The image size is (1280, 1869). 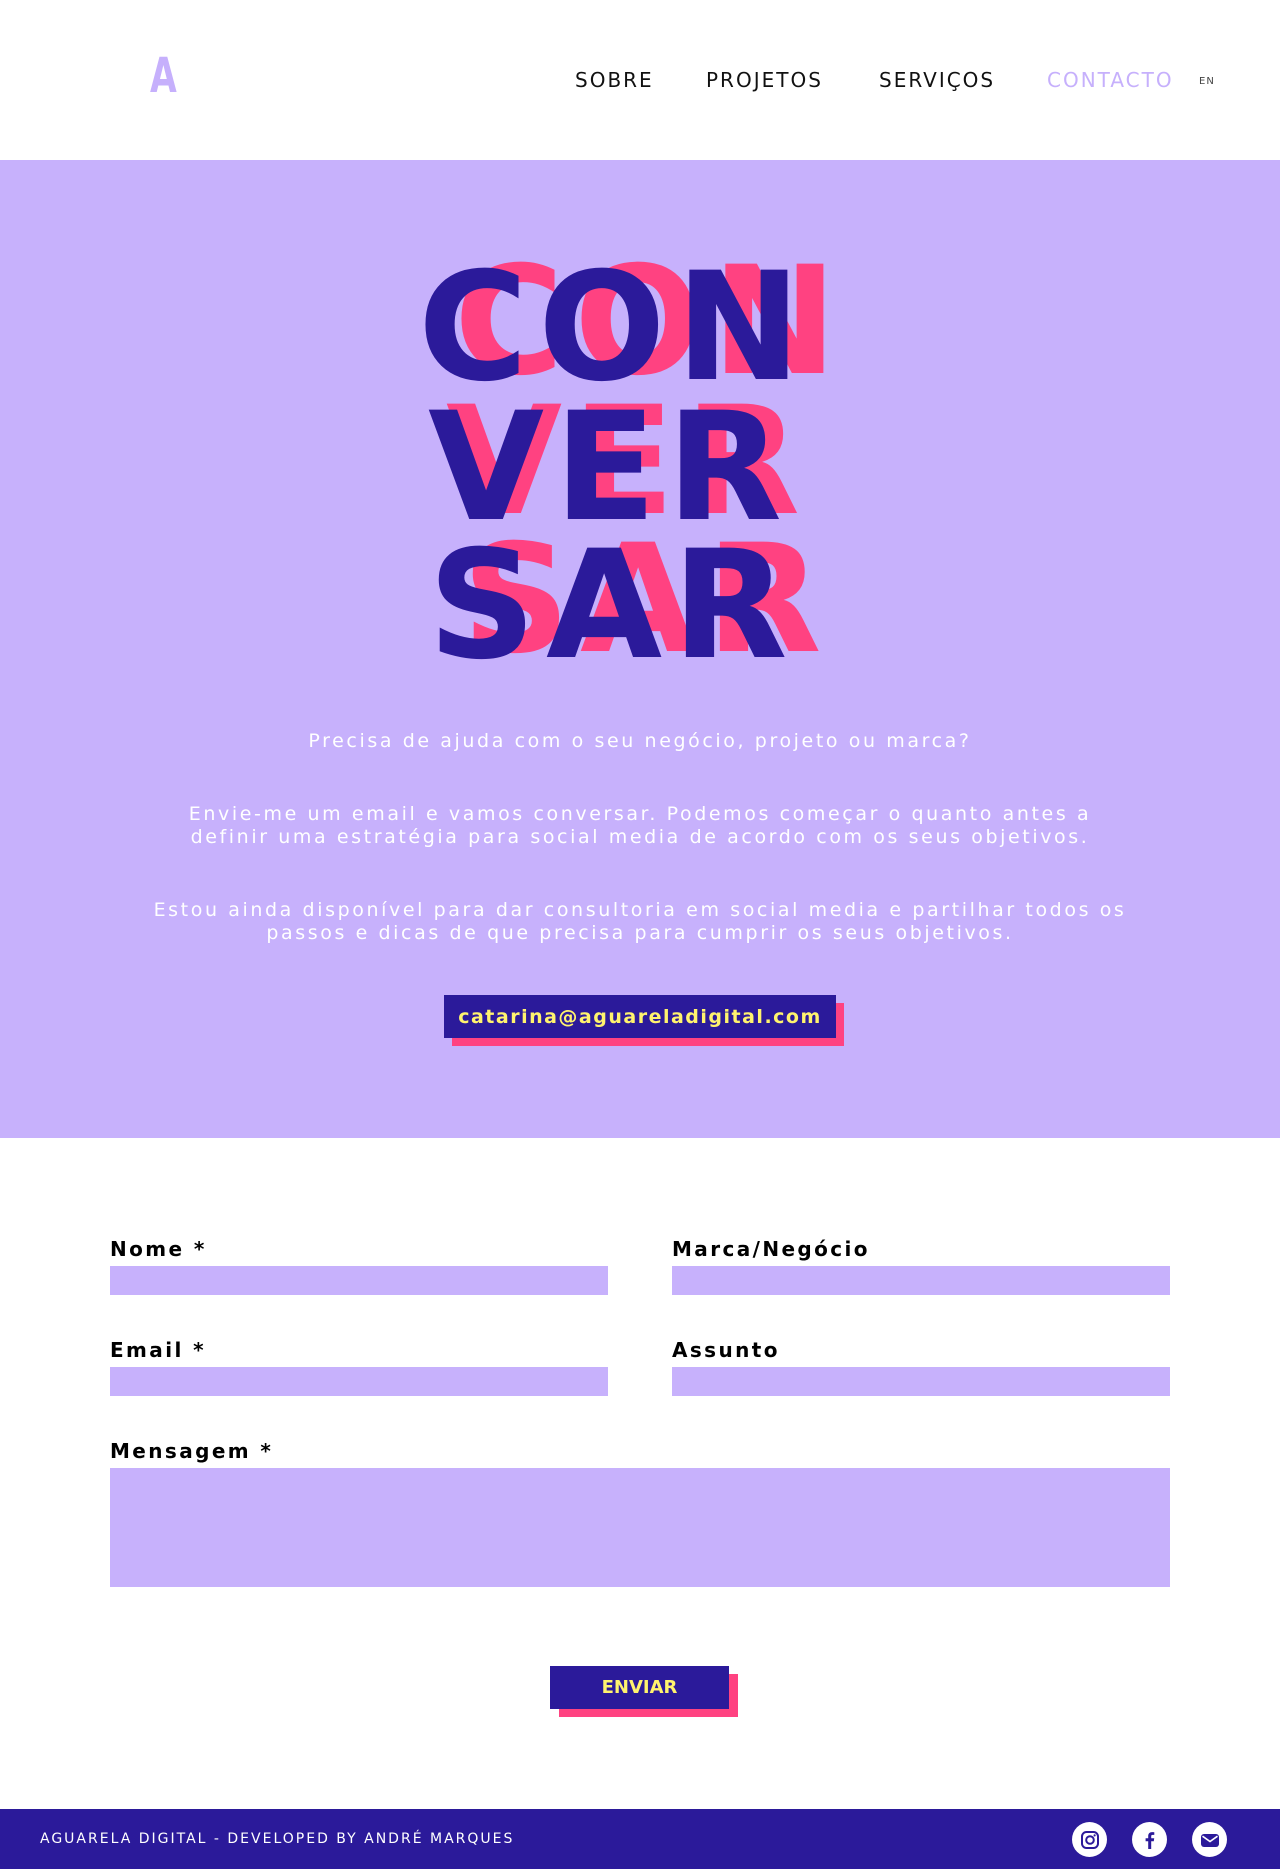 What do you see at coordinates (726, 1350) in the screenshot?
I see `subject-label: Assunto` at bounding box center [726, 1350].